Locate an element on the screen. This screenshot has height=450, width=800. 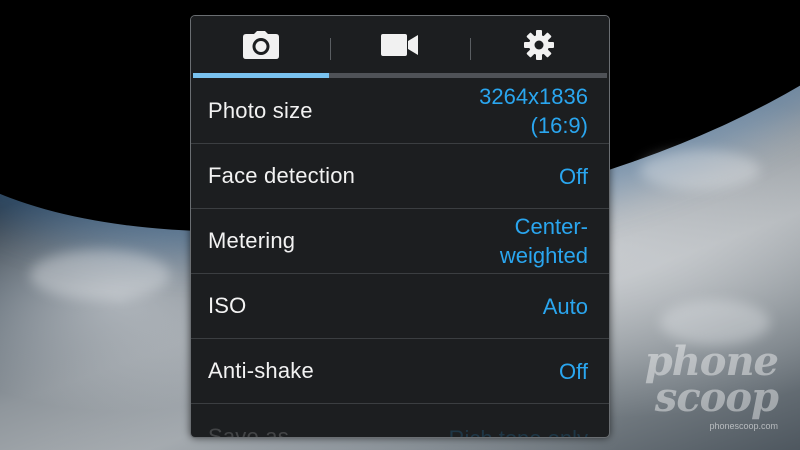
tab-settings is located at coordinates (539, 47).